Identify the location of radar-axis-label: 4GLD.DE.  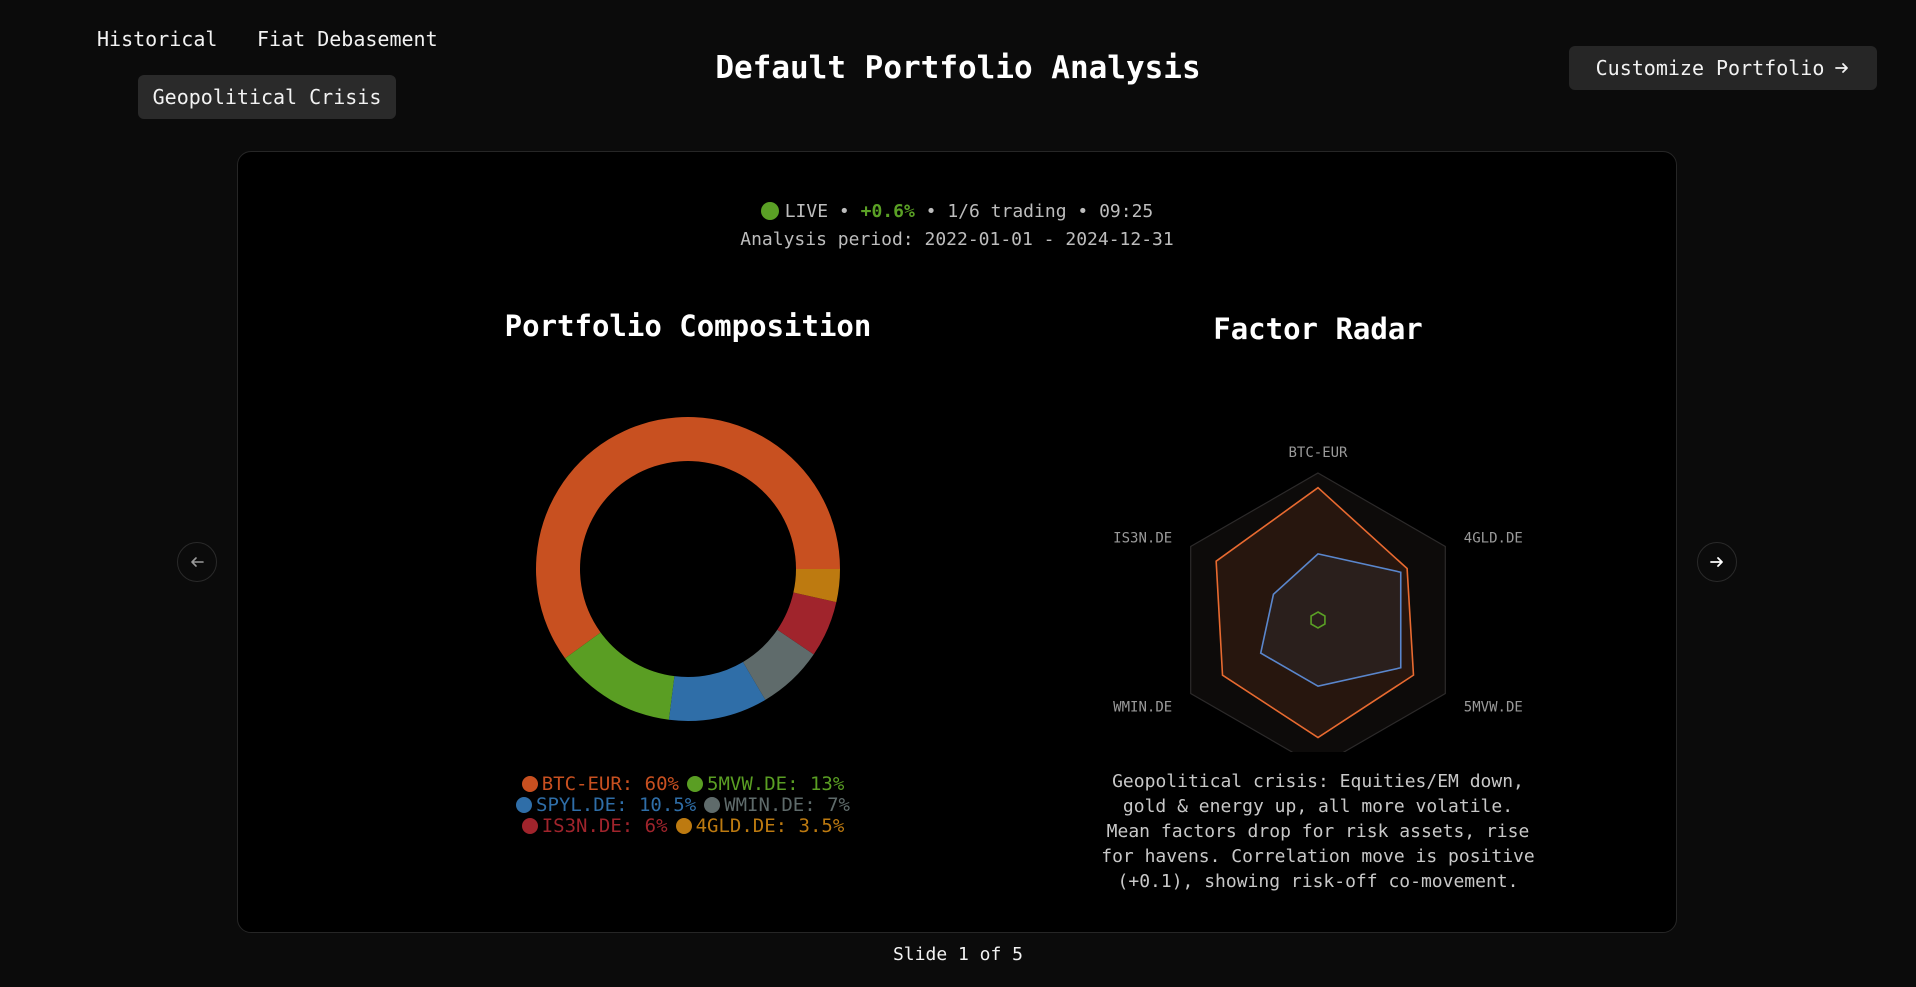
(1493, 539).